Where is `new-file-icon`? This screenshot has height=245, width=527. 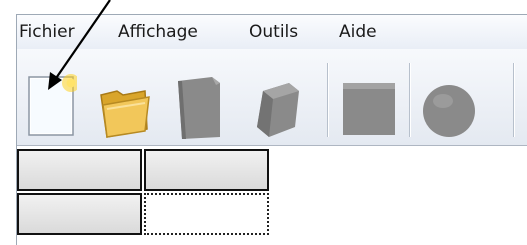
new-file-icon is located at coordinates (54, 105).